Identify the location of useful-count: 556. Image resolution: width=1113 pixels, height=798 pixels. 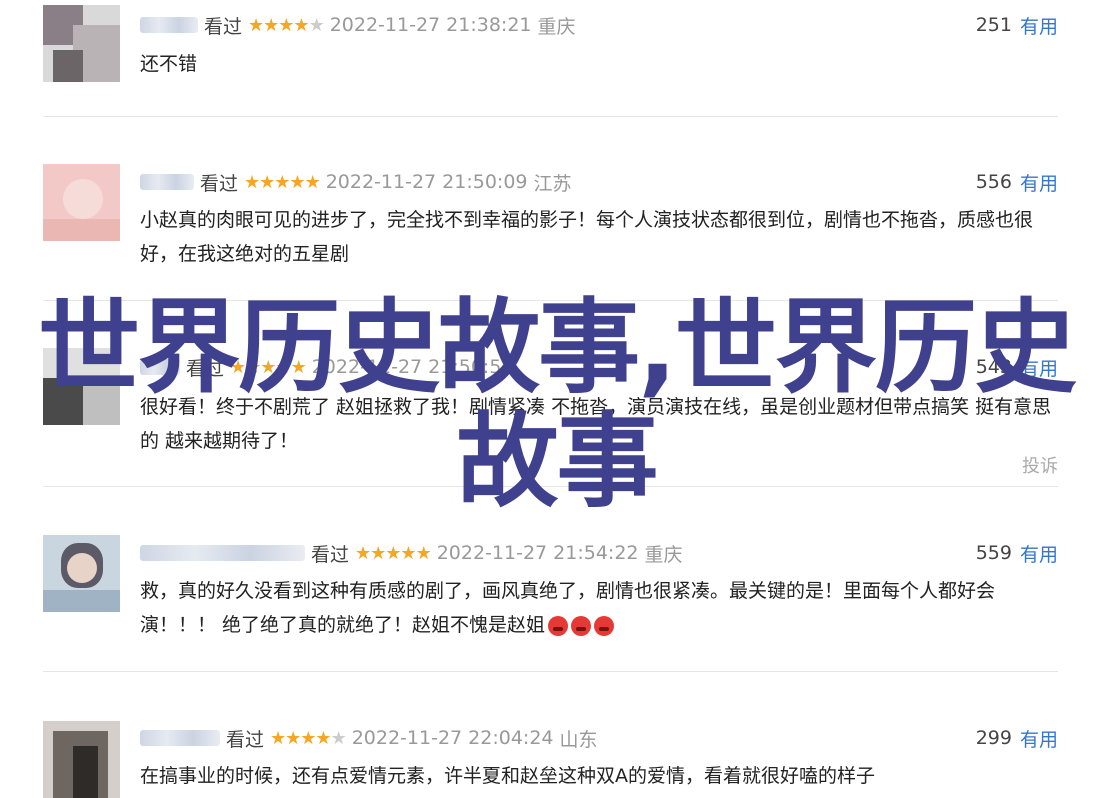
(993, 182).